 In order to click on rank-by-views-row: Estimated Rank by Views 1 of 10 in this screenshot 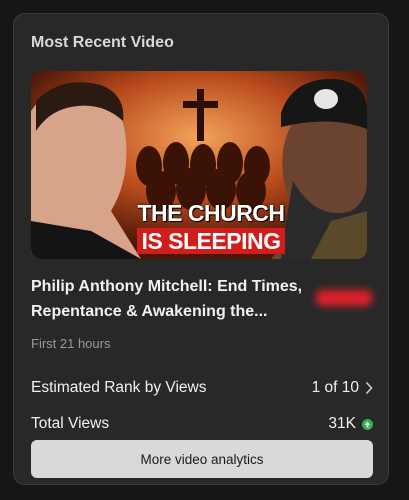, I will do `click(202, 388)`.